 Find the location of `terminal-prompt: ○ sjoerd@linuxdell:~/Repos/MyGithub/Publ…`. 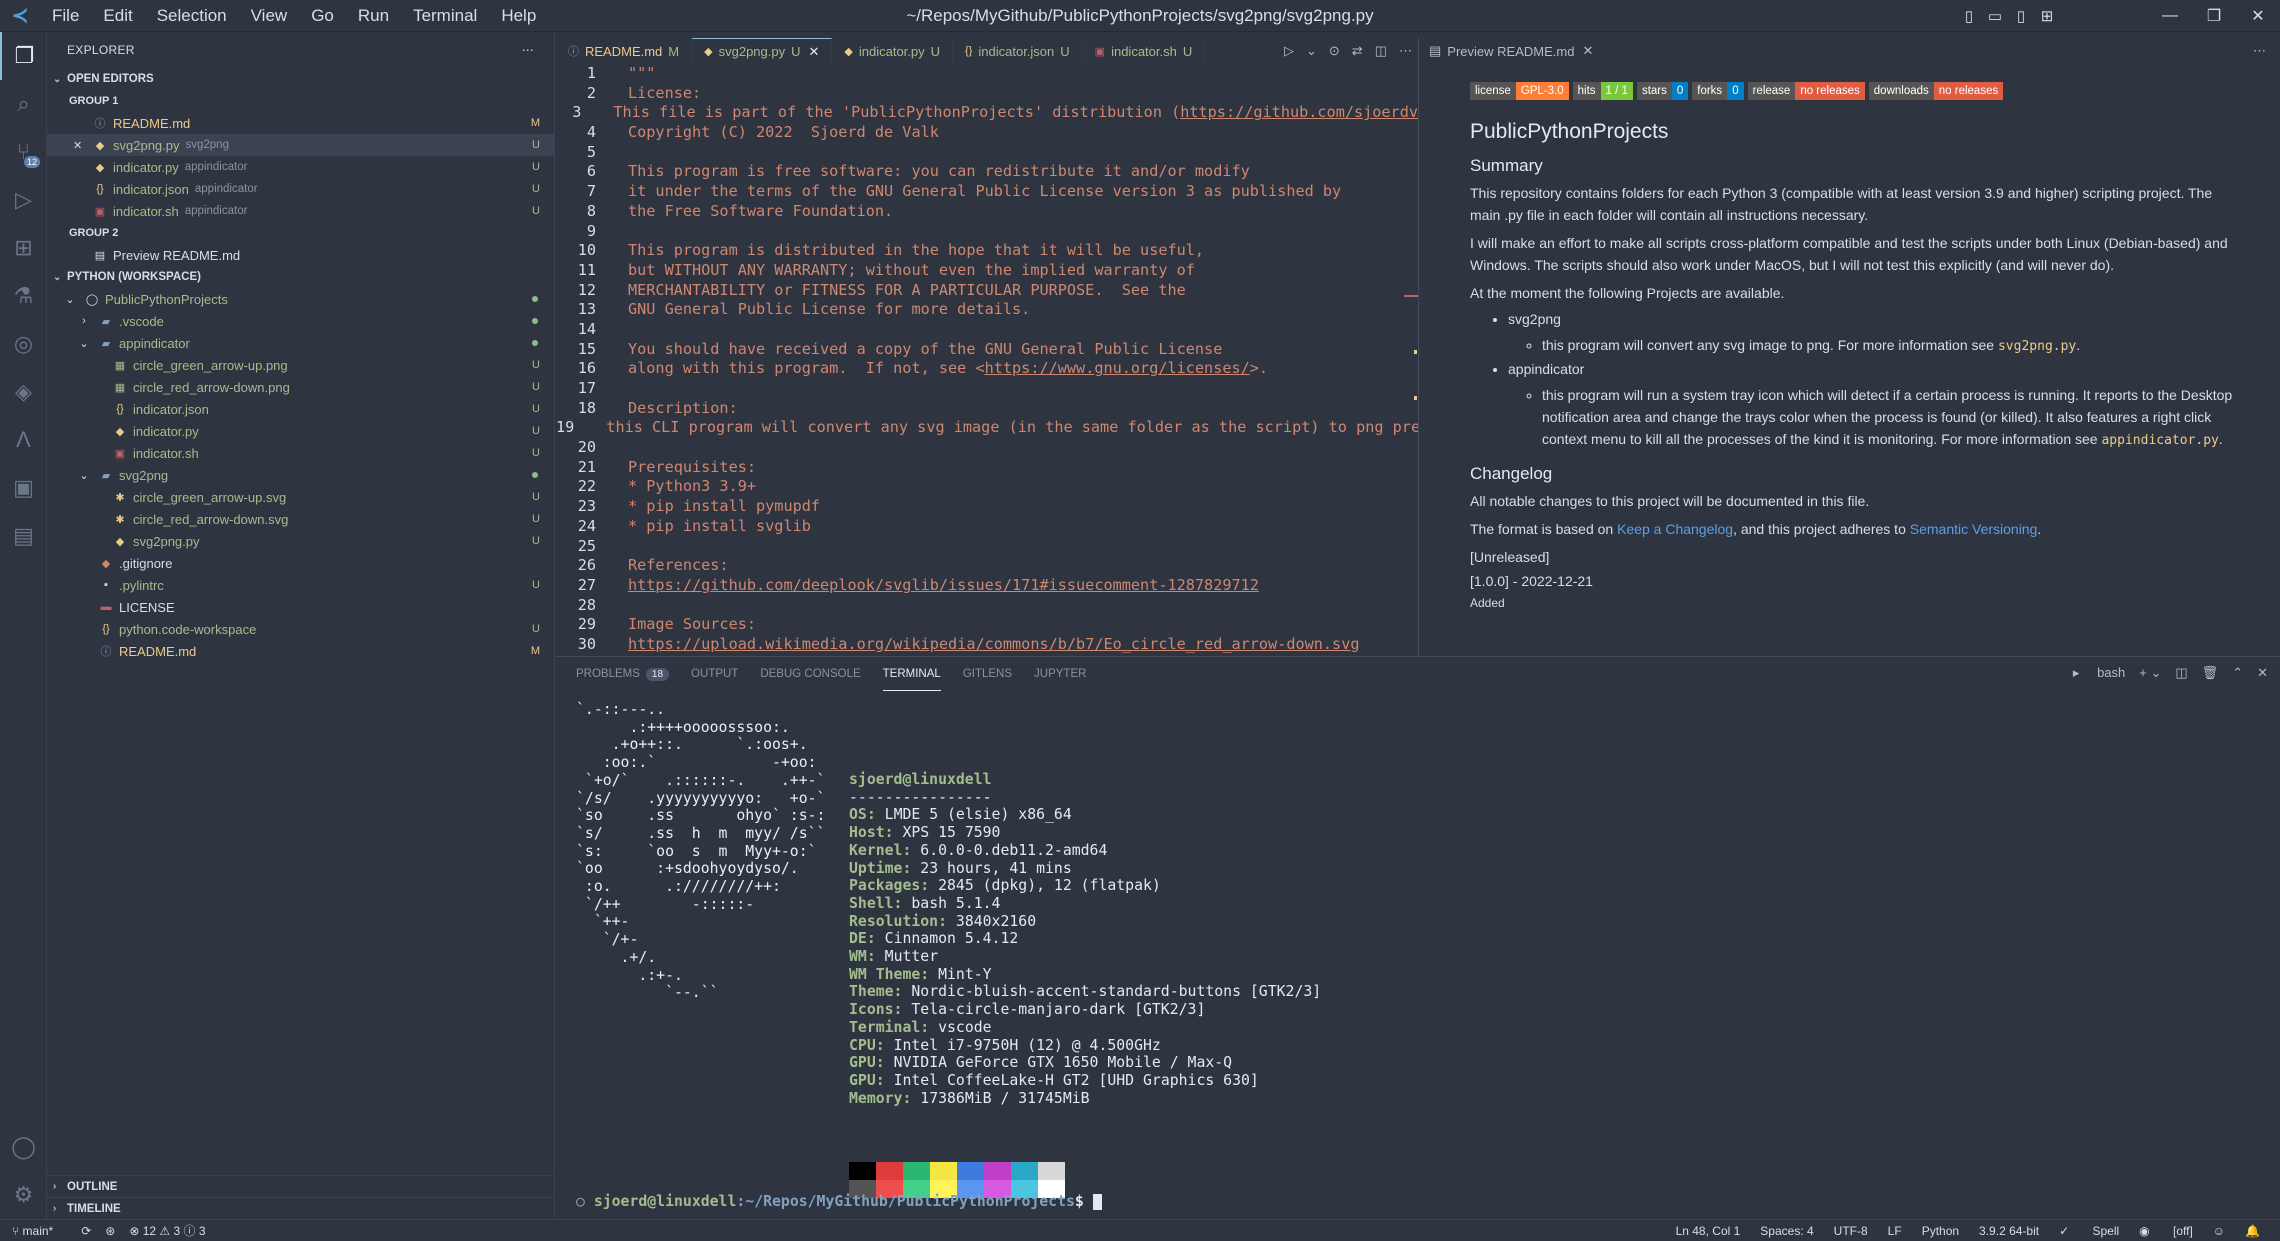

terminal-prompt: ○ sjoerd@linuxdell:~/Repos/MyGithub/Publ… is located at coordinates (839, 1202).